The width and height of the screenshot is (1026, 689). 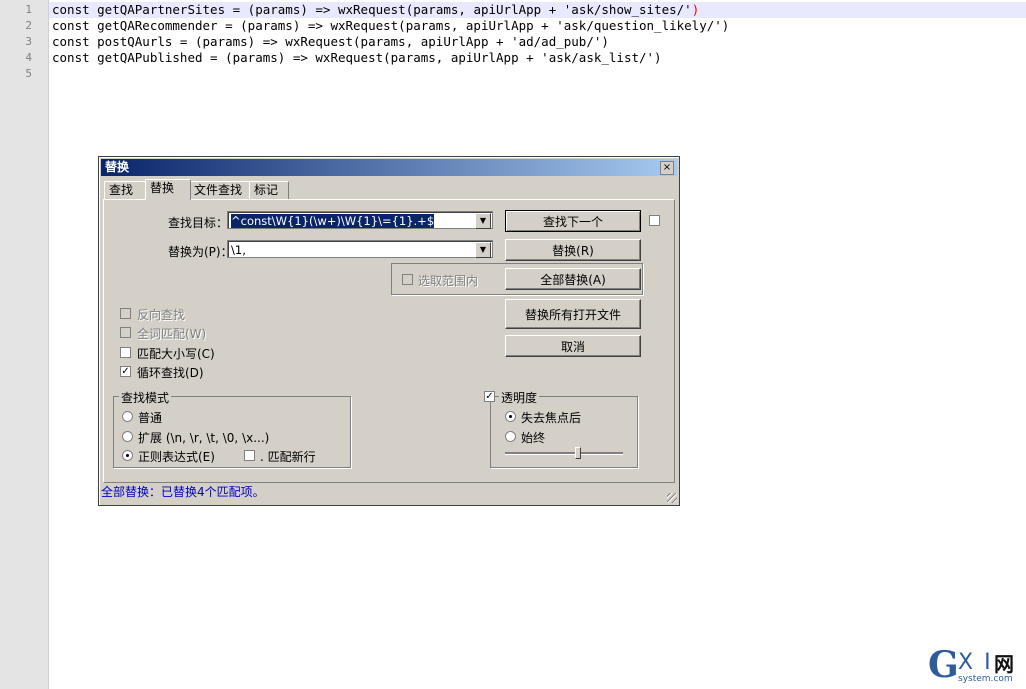 I want to click on whole-word-label: 全词匹配(W), so click(x=172, y=334).